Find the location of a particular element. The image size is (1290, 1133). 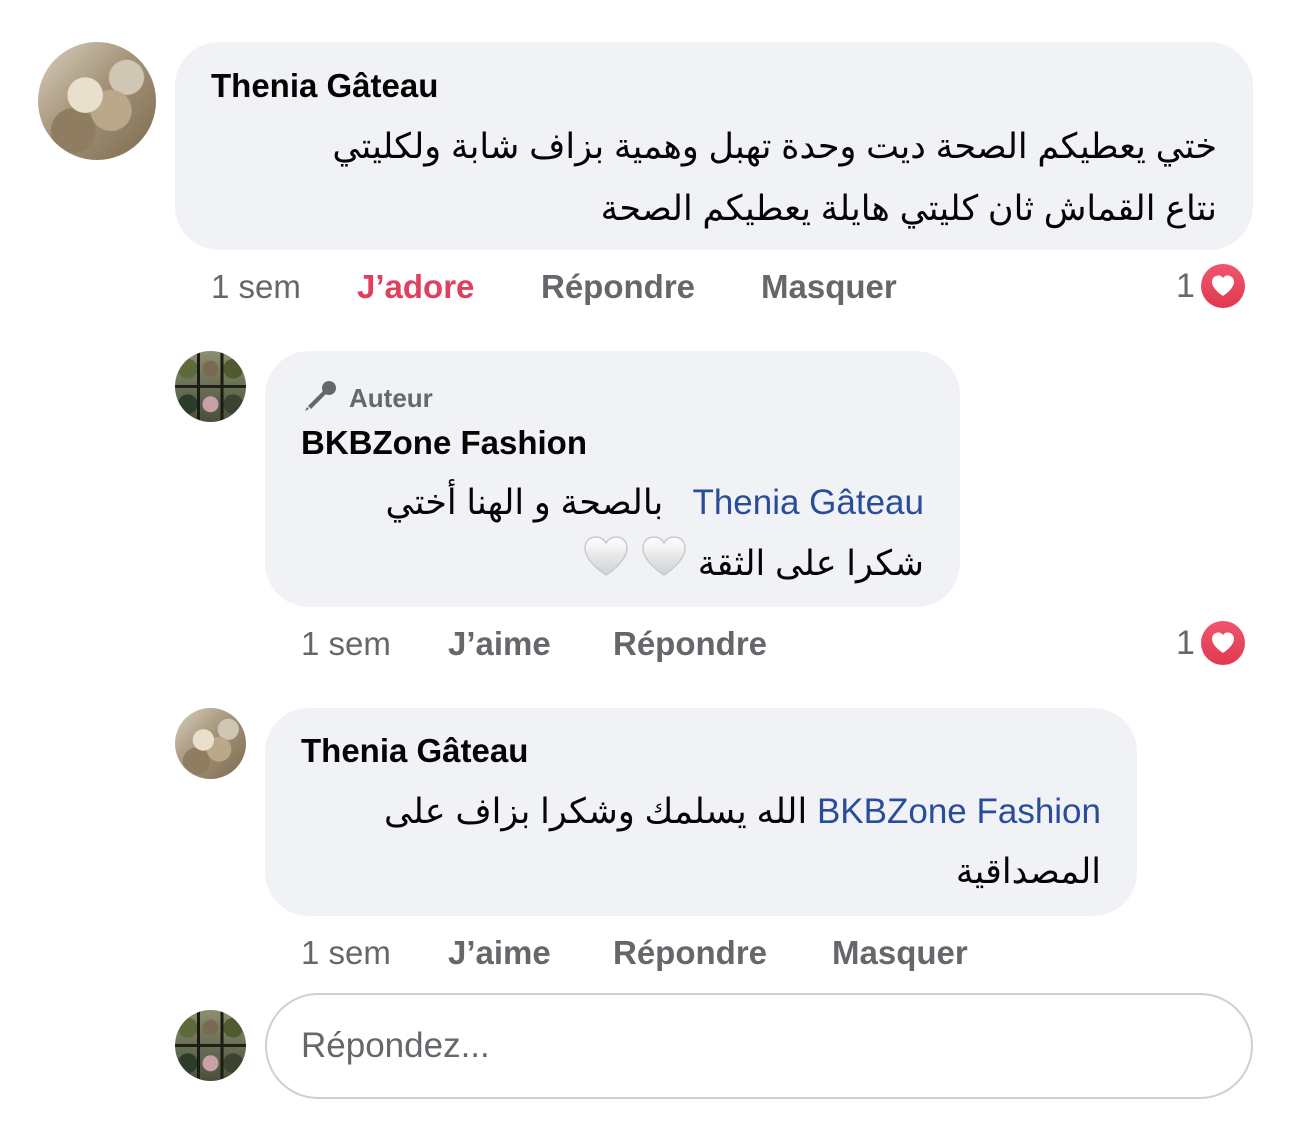

author-badge-label: Auteur is located at coordinates (391, 398).